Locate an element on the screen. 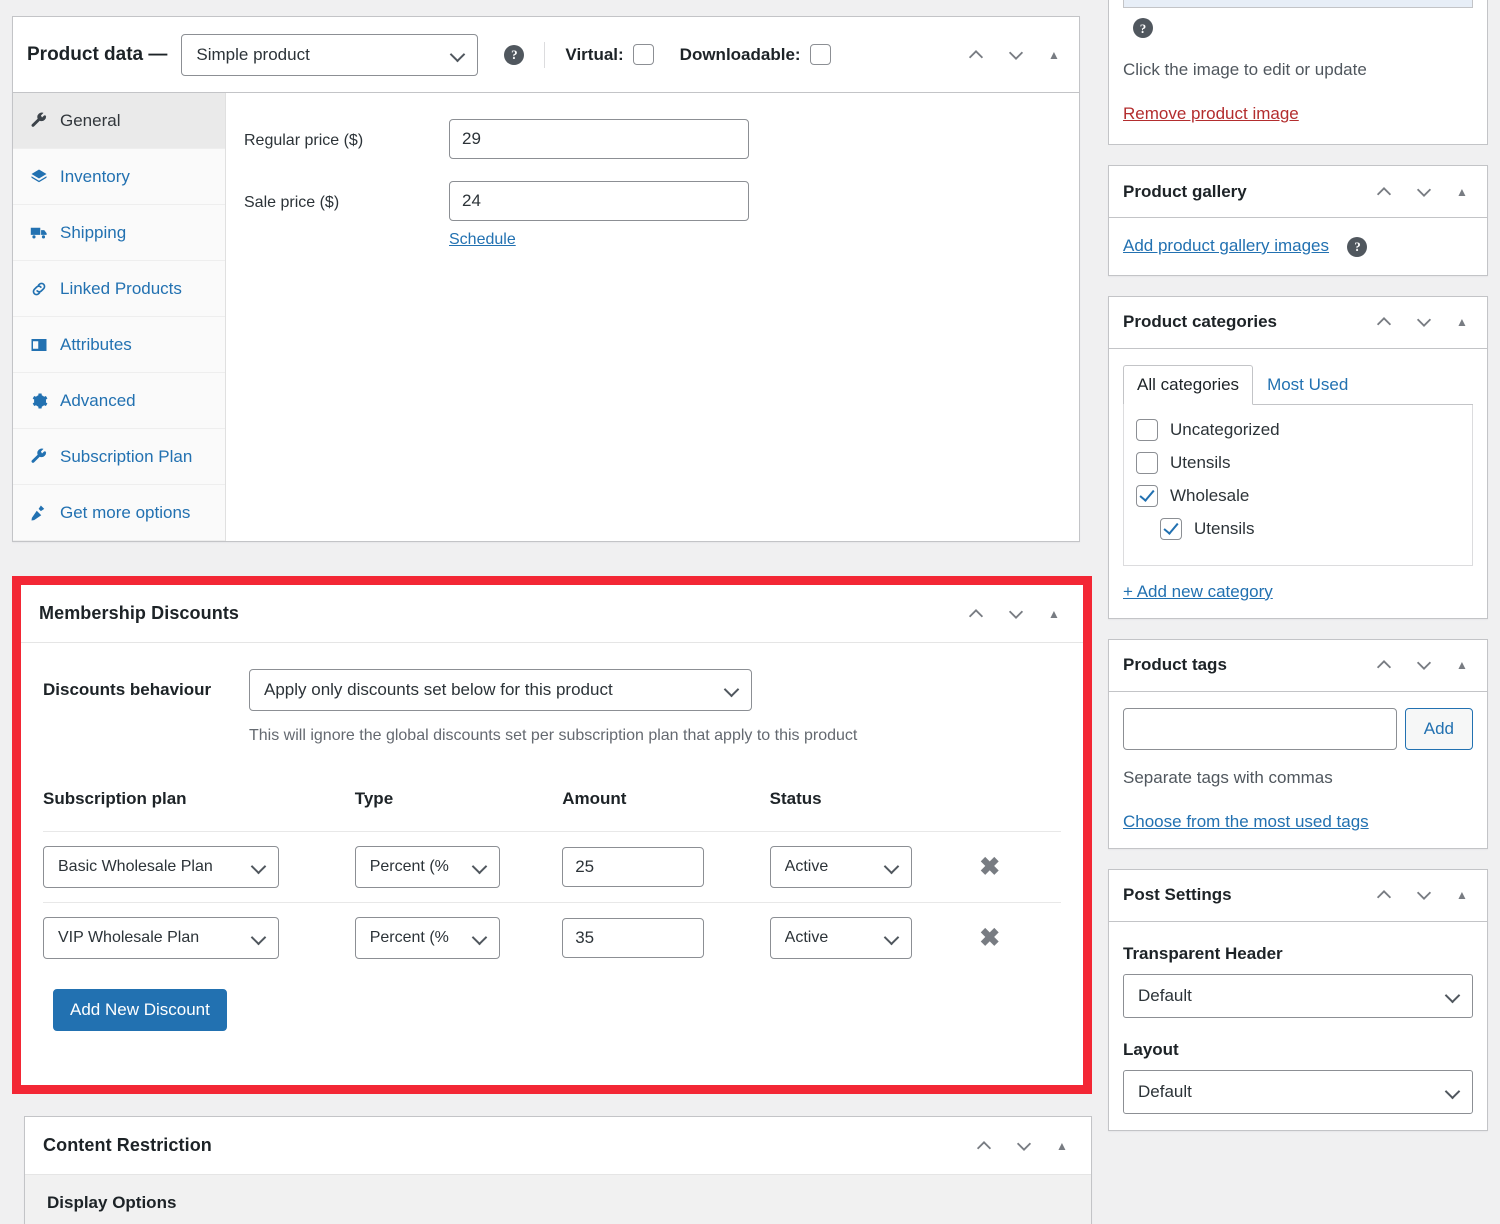 The image size is (1500, 1224). discount-status-select-1: Active is located at coordinates (840, 867).